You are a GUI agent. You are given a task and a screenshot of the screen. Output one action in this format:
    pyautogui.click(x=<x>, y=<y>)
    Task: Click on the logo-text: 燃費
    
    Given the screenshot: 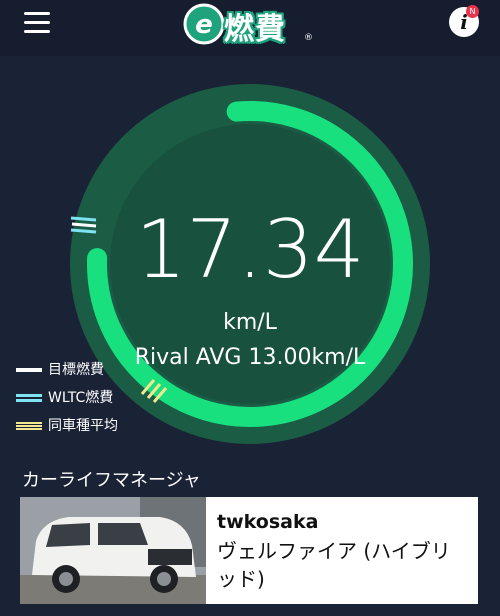 What is the action you would take?
    pyautogui.click(x=255, y=29)
    